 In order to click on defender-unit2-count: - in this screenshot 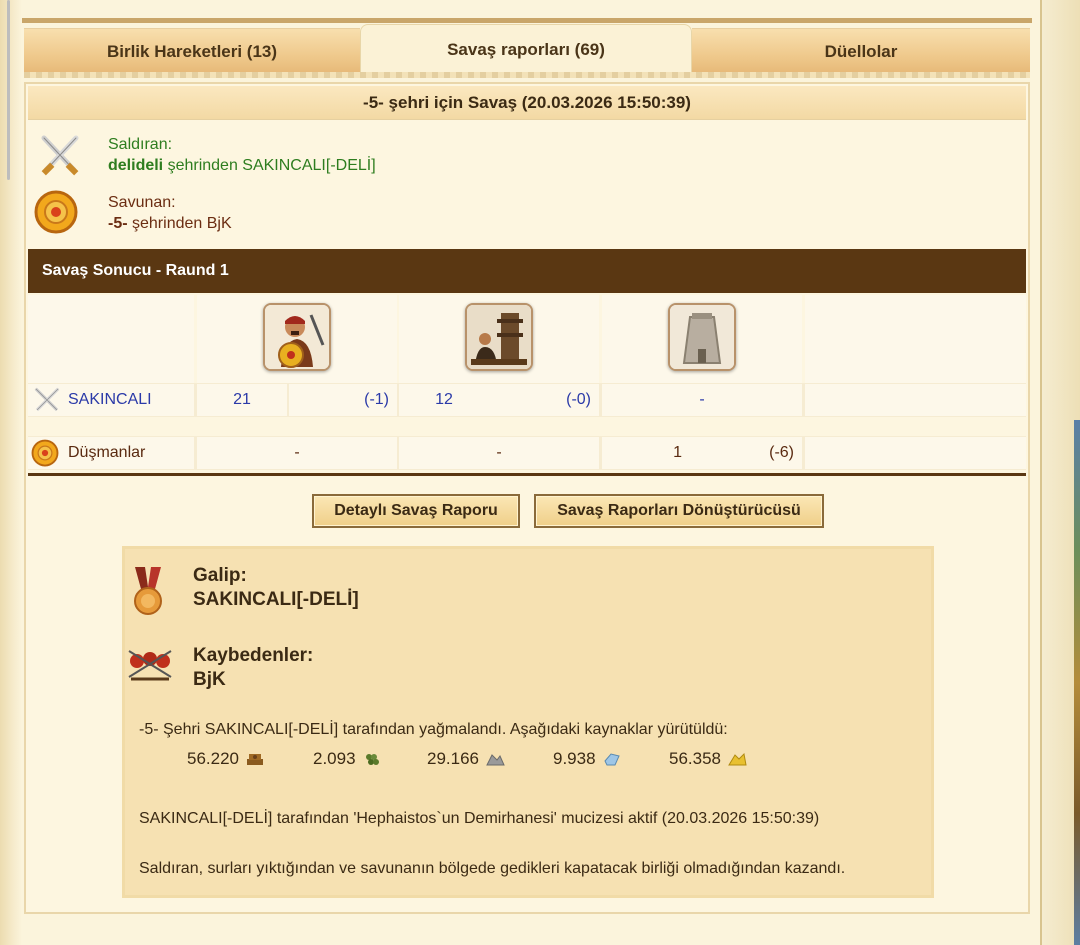, I will do `click(499, 453)`.